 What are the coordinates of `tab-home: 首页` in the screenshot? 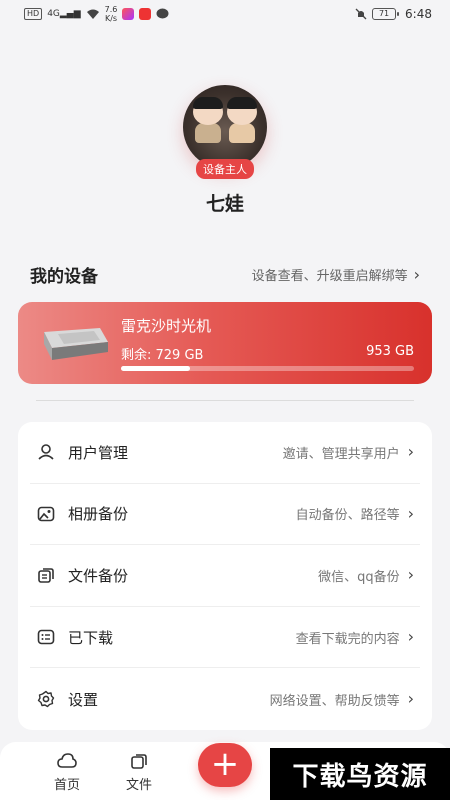 It's located at (67, 771).